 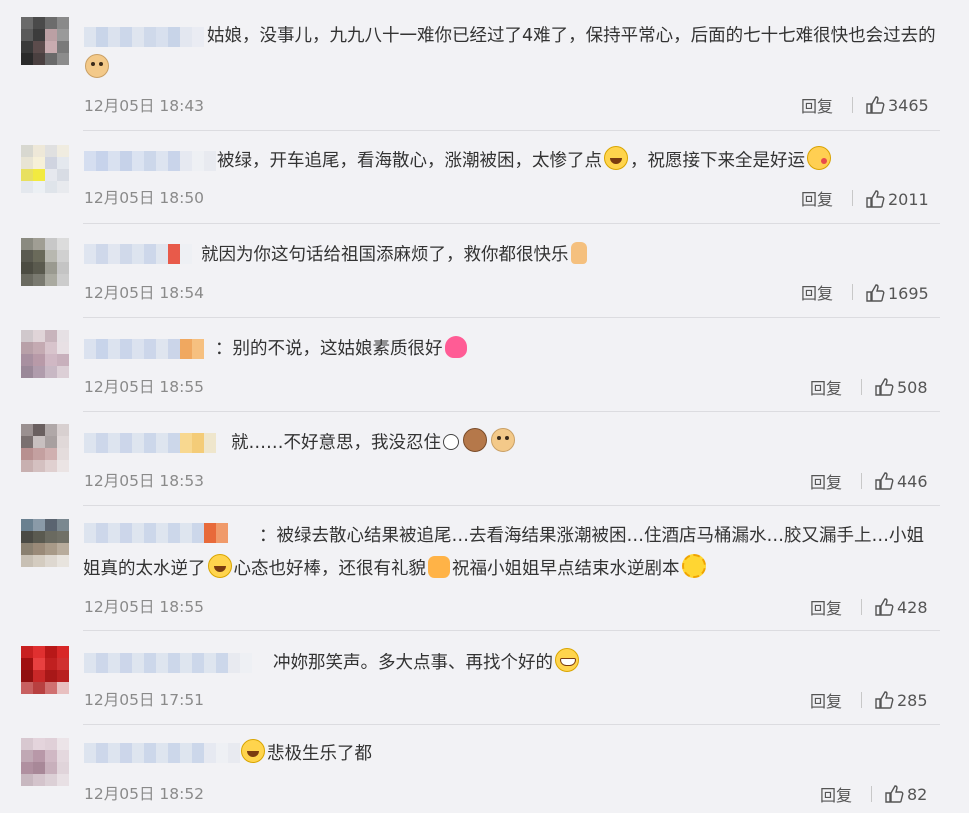 What do you see at coordinates (144, 293) in the screenshot?
I see `timestamp: 12月05日 18:54` at bounding box center [144, 293].